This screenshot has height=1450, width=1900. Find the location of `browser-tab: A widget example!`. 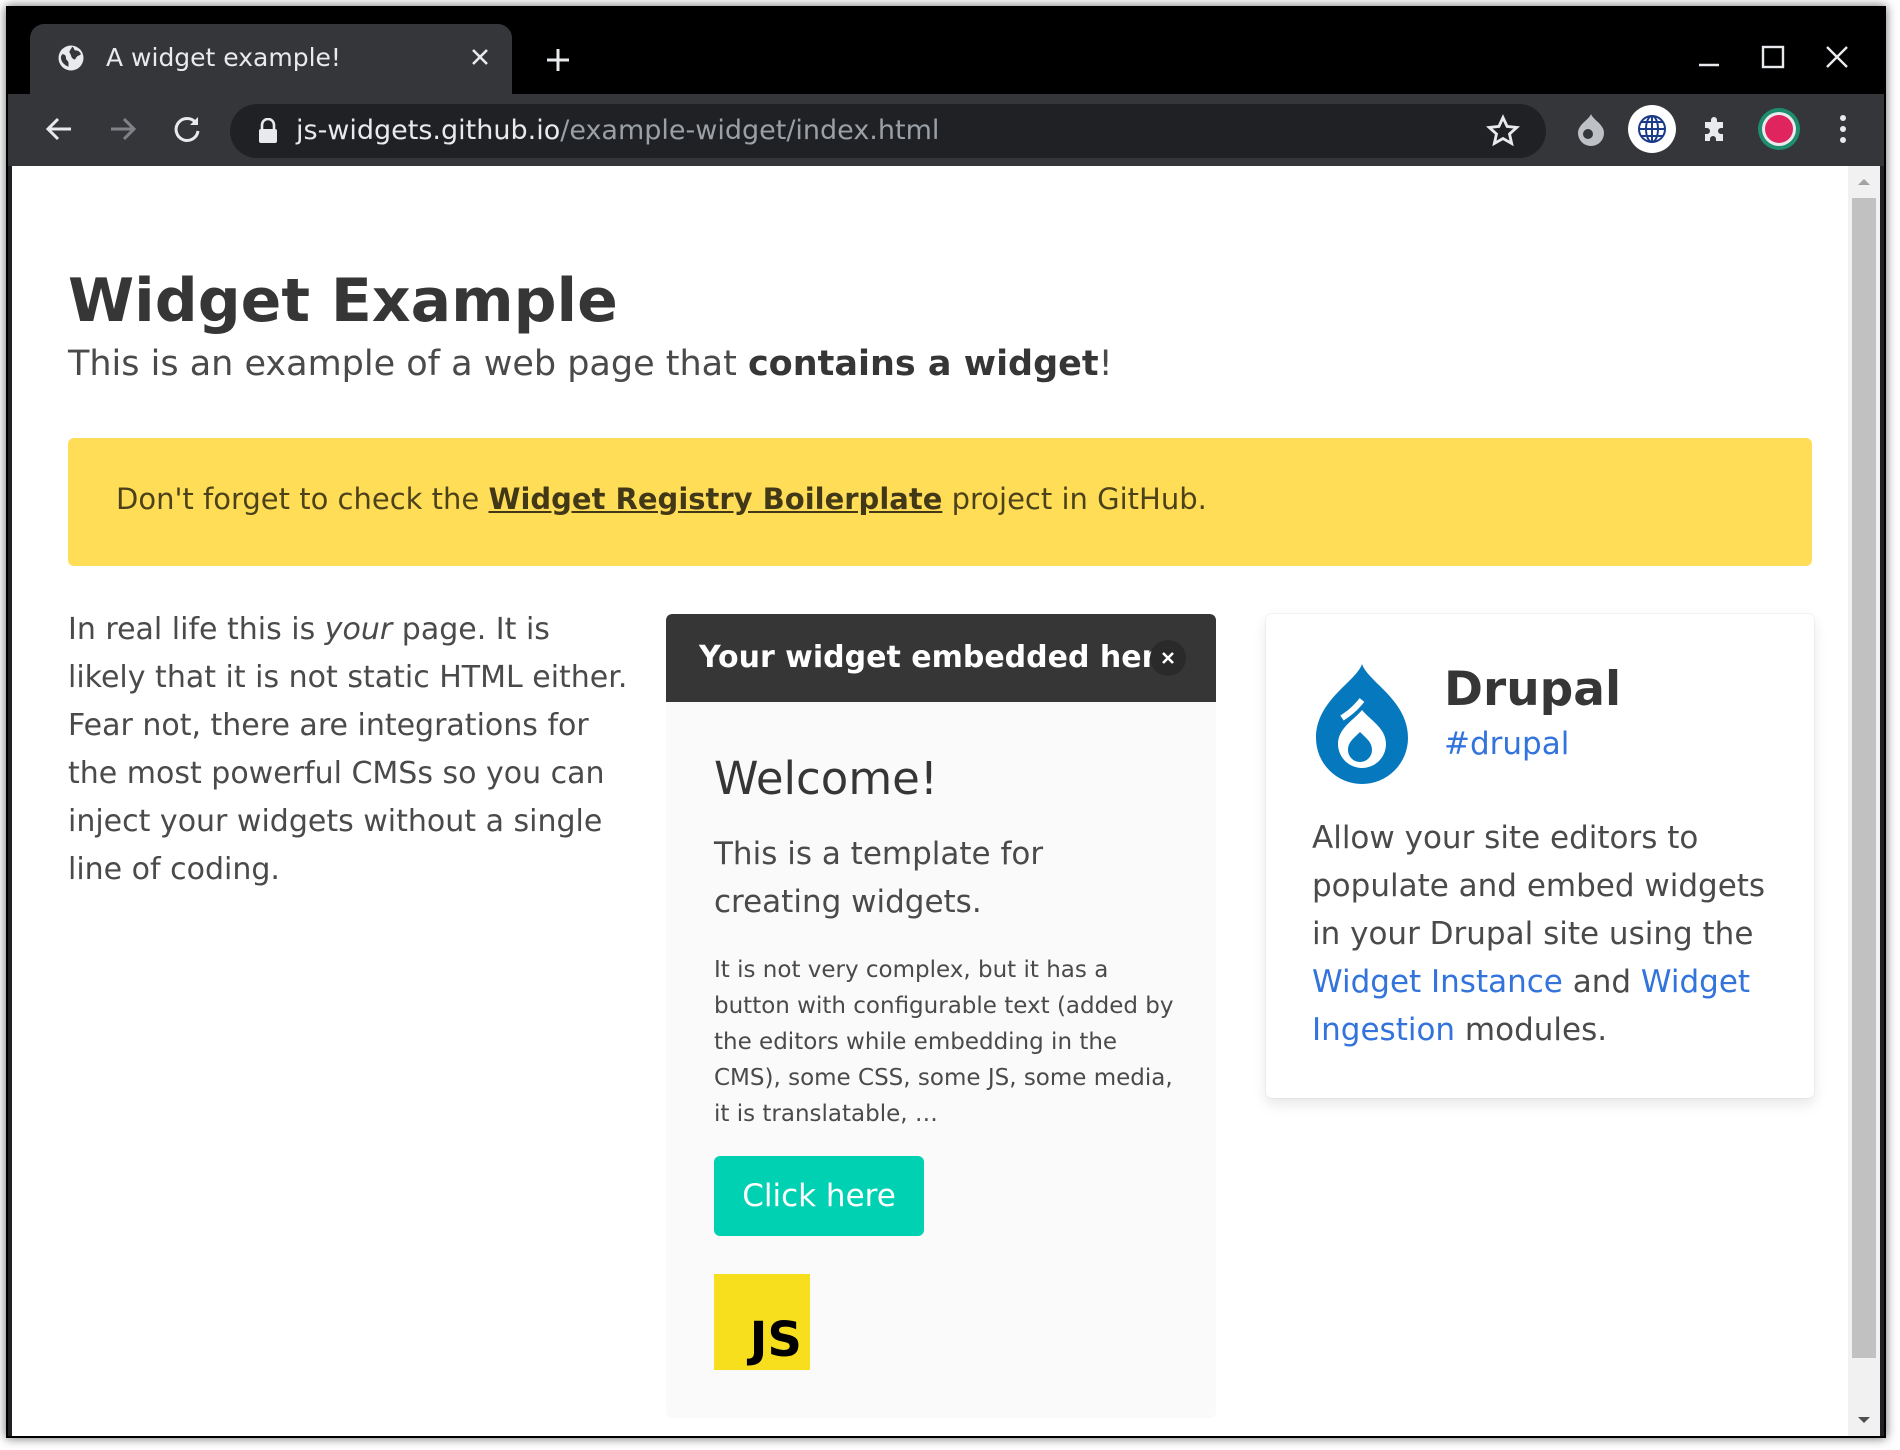

browser-tab: A widget example! is located at coordinates (271, 59).